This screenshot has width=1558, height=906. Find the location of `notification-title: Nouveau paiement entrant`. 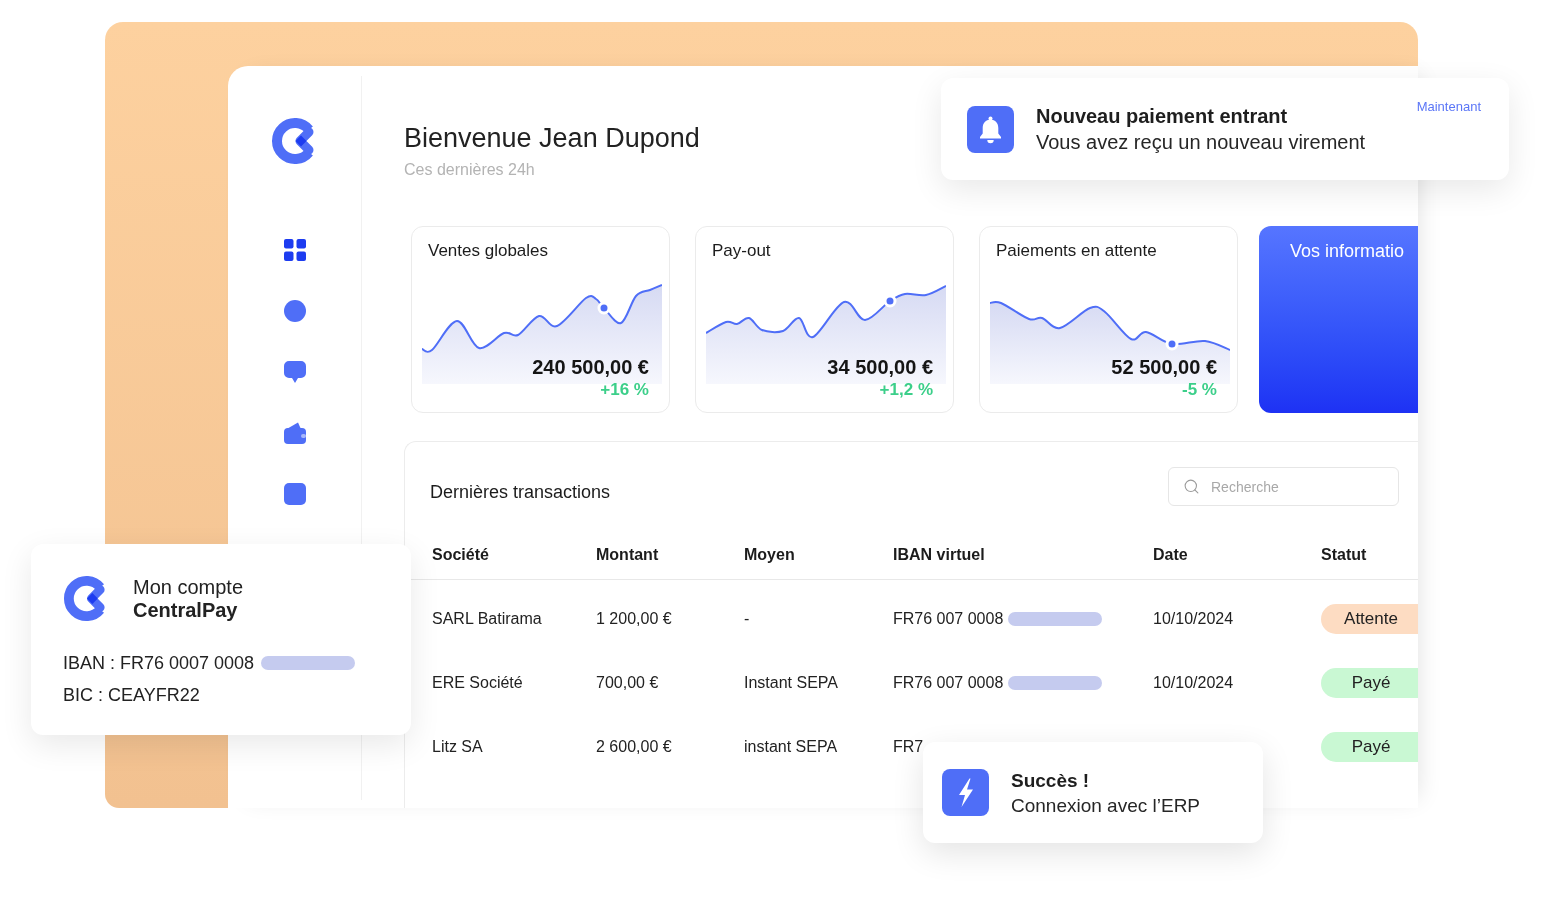

notification-title: Nouveau paiement entrant is located at coordinates (1162, 116).